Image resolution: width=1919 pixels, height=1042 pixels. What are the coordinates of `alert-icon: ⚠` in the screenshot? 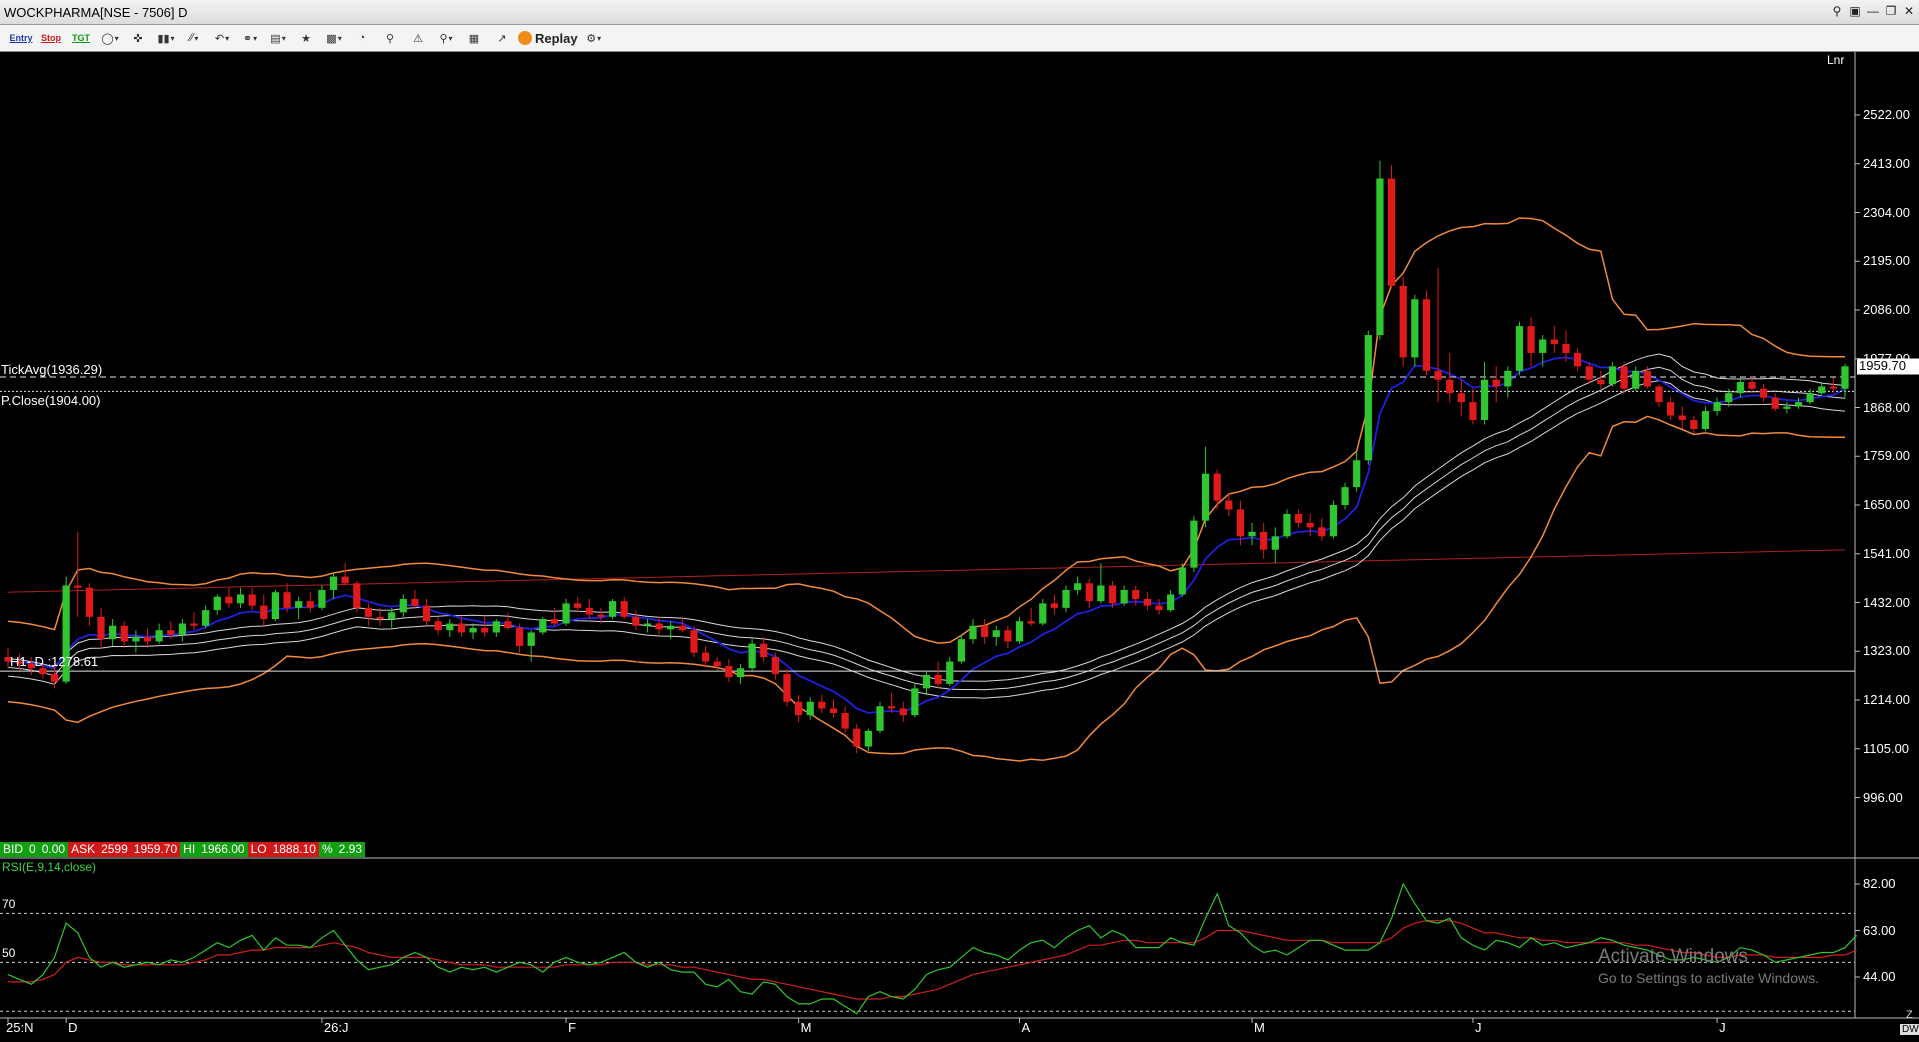 It's located at (418, 38).